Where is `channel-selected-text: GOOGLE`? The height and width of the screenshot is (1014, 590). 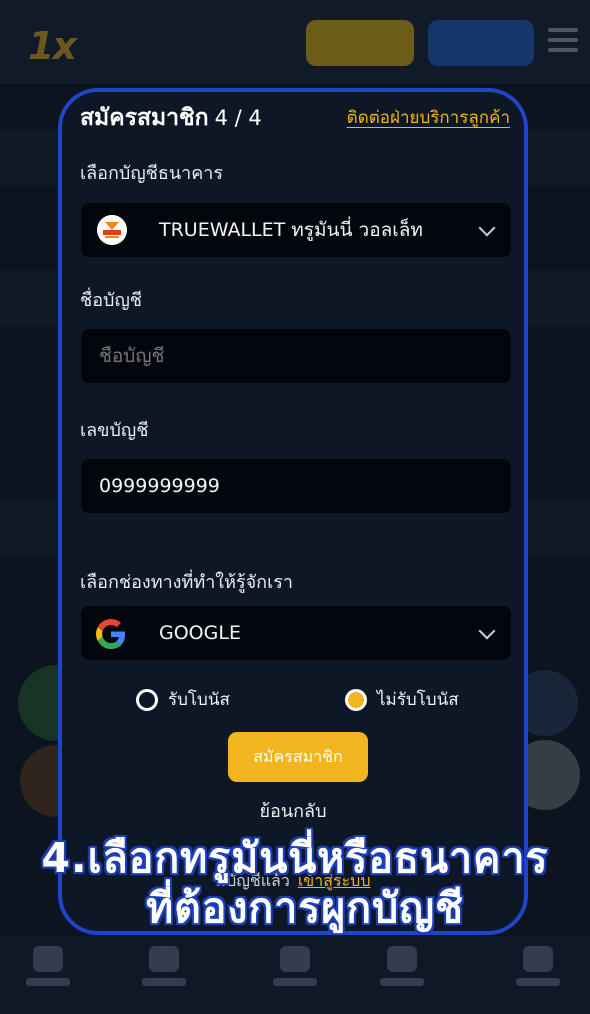
channel-selected-text: GOOGLE is located at coordinates (200, 633).